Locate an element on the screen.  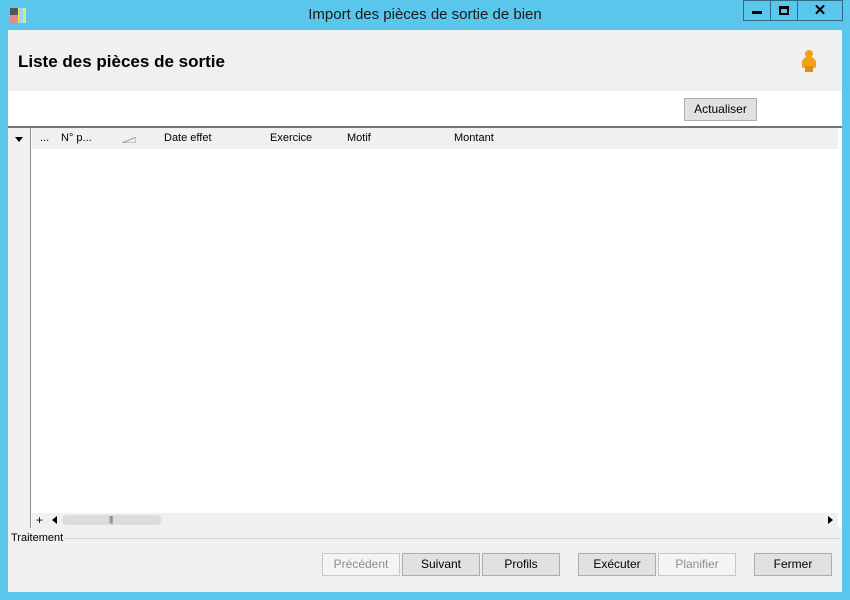
close-button: Fermer is located at coordinates (793, 564).